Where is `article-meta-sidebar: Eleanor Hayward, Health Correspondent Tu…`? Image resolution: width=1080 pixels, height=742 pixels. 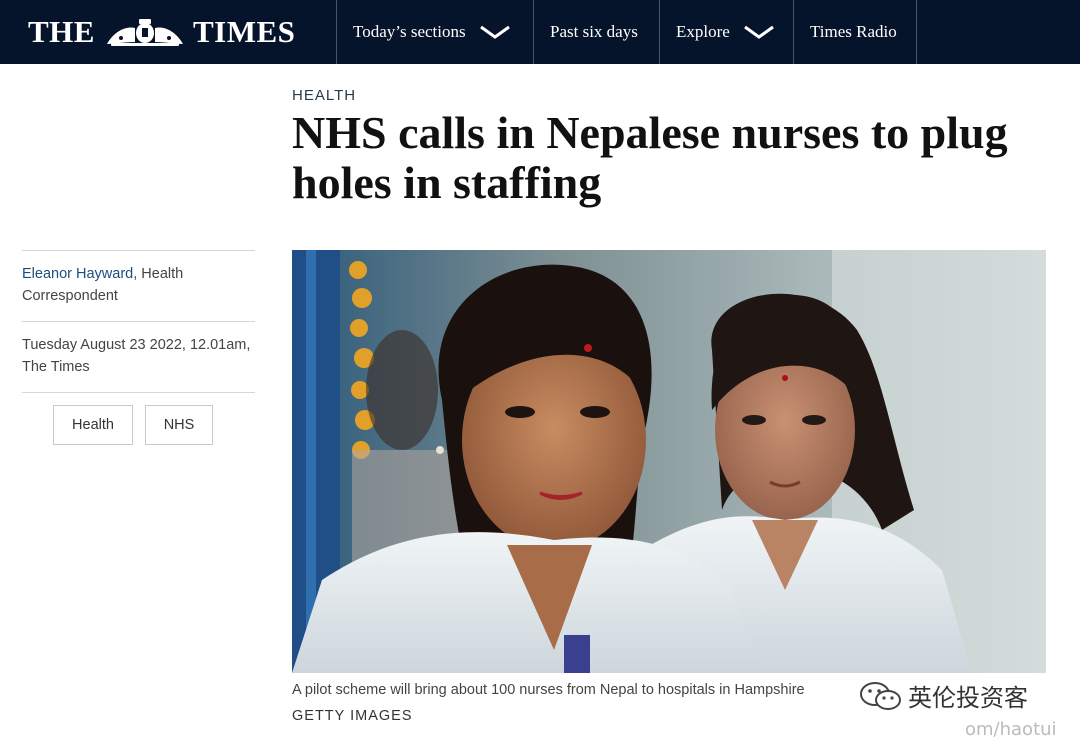
article-meta-sidebar: Eleanor Hayward, Health Correspondent Tu… is located at coordinates (138, 347).